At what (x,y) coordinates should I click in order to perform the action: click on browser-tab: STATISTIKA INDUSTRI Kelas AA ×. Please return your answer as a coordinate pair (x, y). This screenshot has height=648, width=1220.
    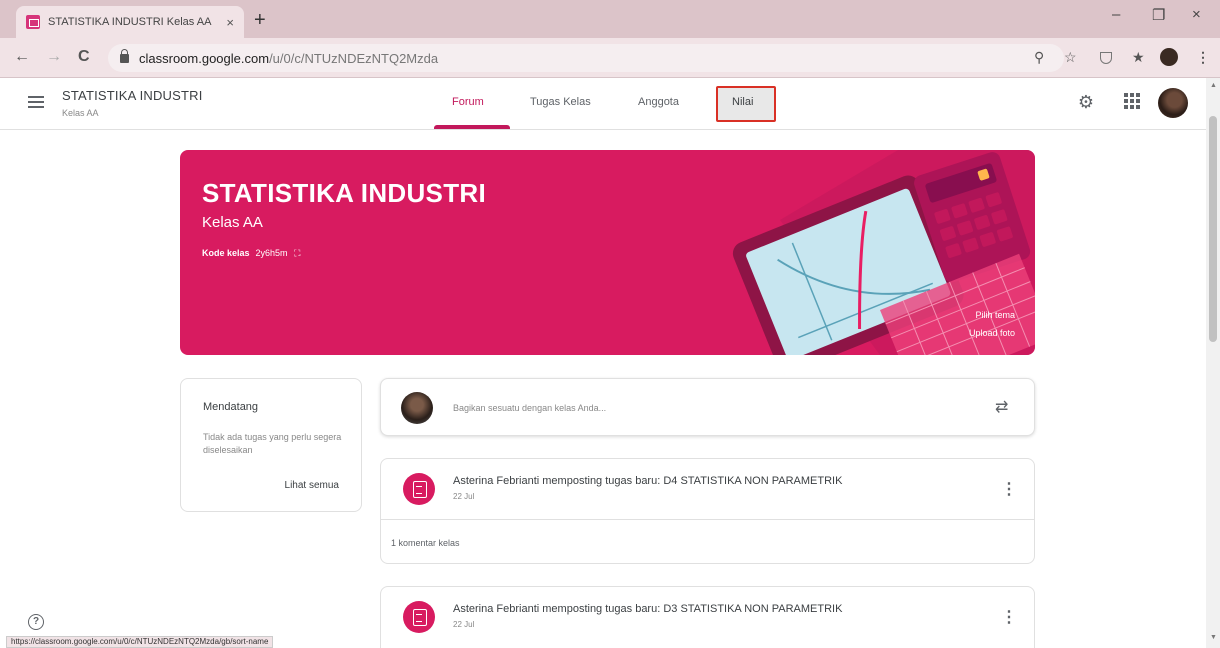
    Looking at the image, I should click on (130, 22).